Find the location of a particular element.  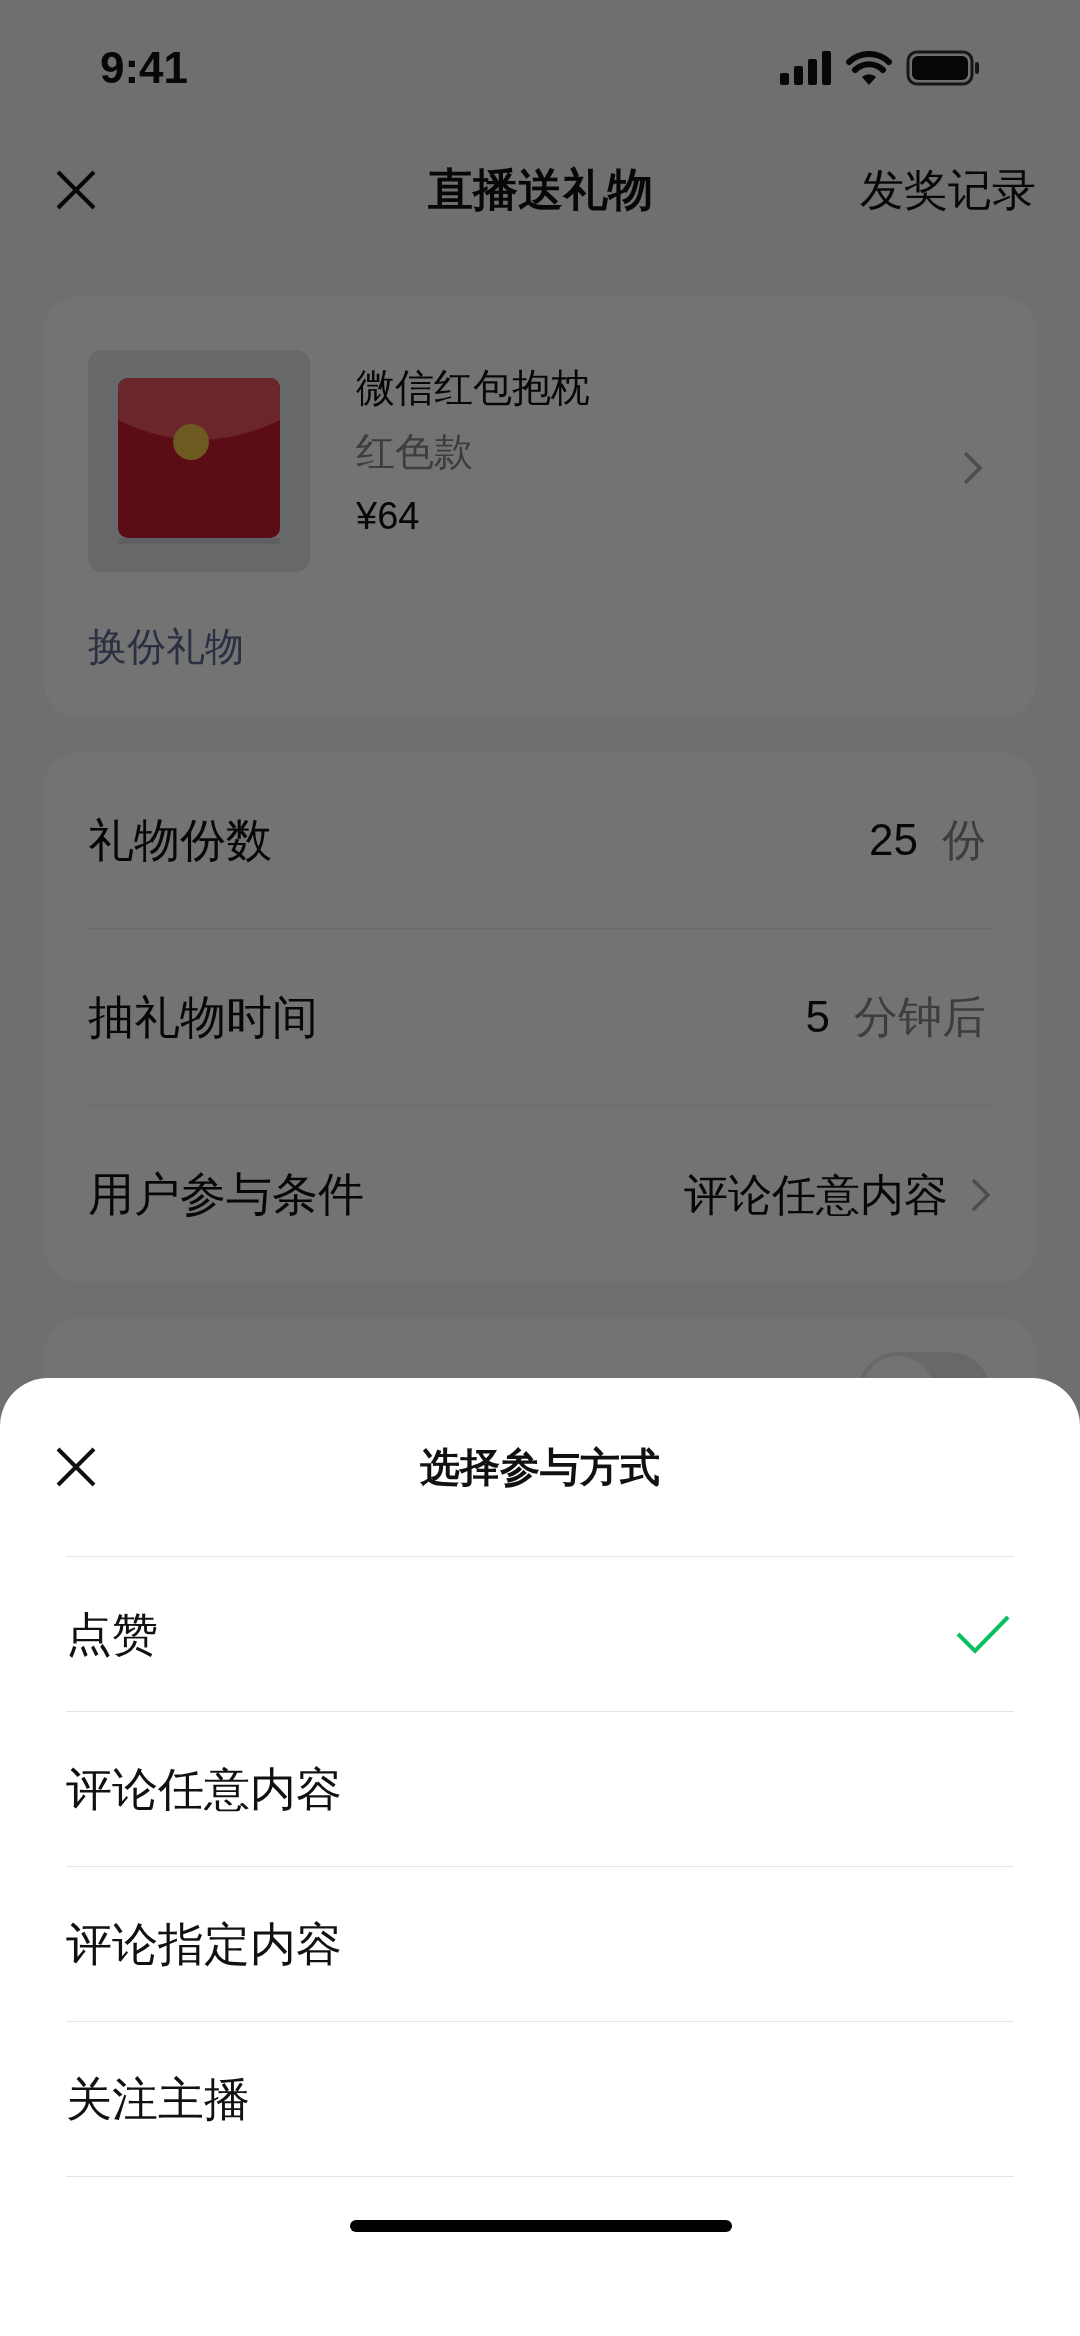

option-item: 评论任意内容 is located at coordinates (540, 1789).